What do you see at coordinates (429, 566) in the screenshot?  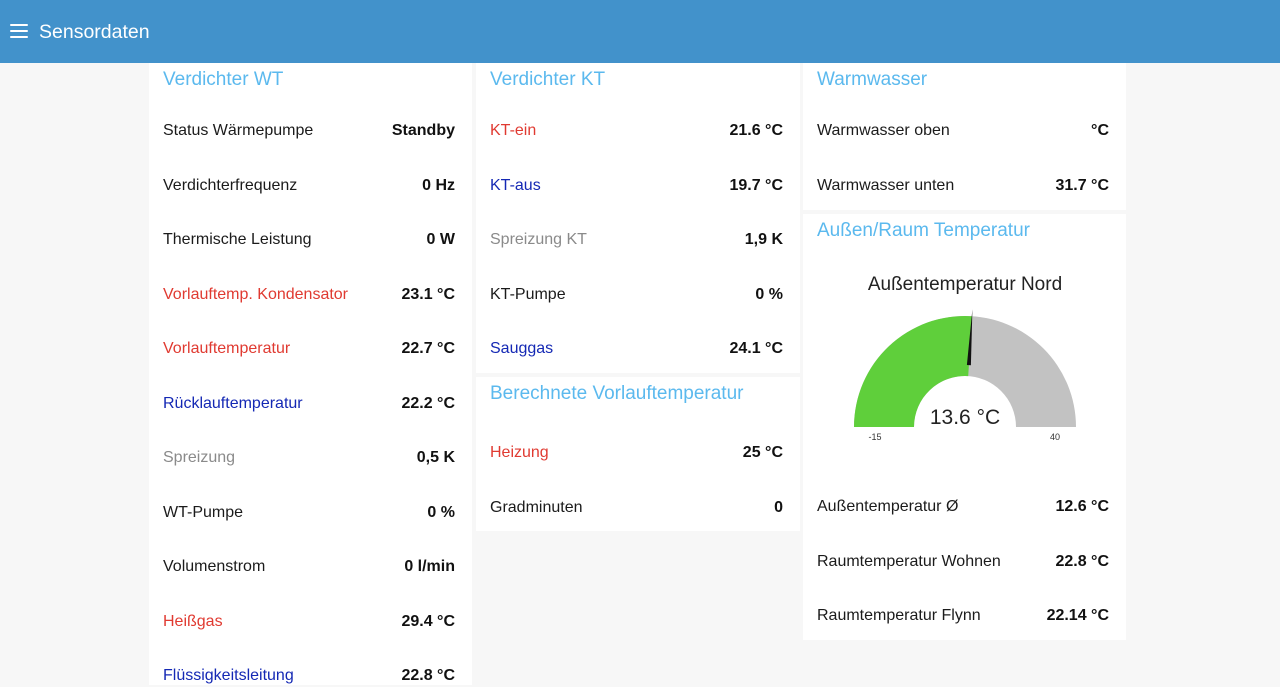 I see `sensor-value: 0 l/min` at bounding box center [429, 566].